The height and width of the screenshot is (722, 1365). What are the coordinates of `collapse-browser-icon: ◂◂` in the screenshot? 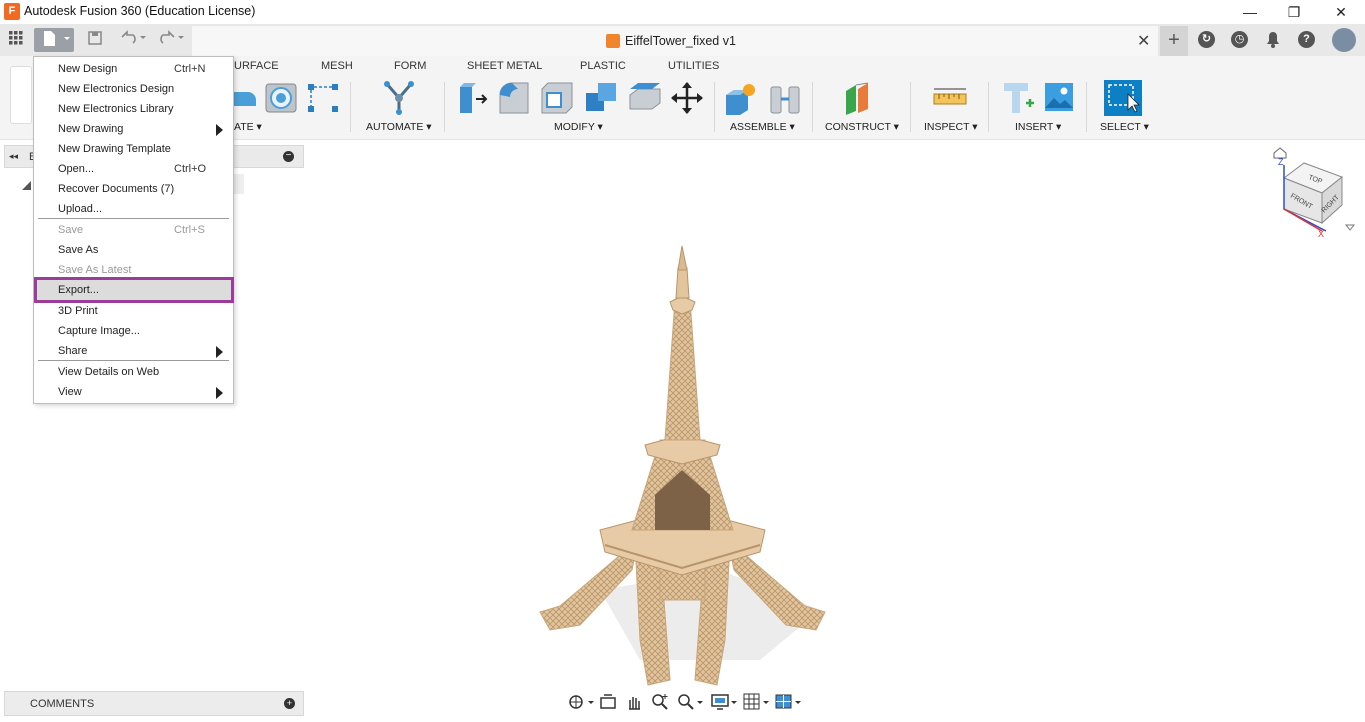 It's located at (13, 156).